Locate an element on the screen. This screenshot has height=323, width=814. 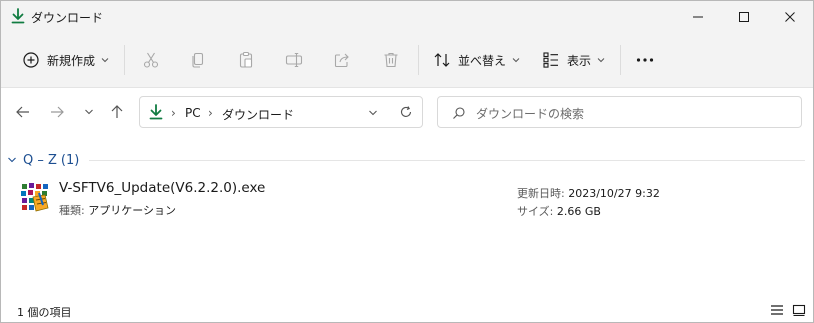
scissors-icon is located at coordinates (151, 60).